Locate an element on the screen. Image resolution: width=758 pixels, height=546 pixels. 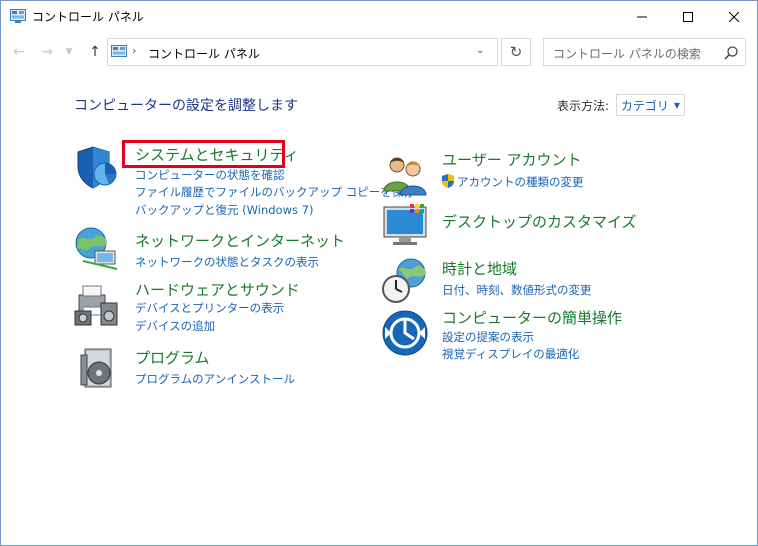
refresh-button: ↻ is located at coordinates (516, 52).